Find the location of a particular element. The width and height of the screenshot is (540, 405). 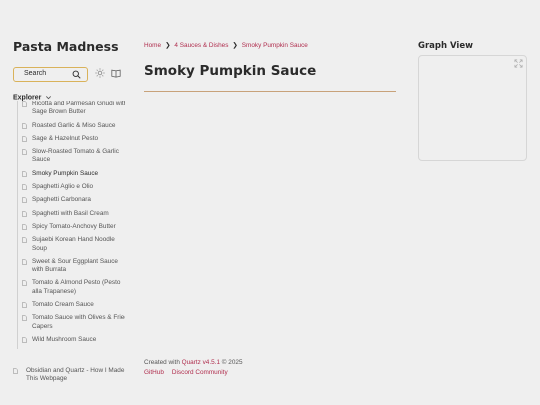

footer-links: GitHub Discord Community is located at coordinates (190, 372).